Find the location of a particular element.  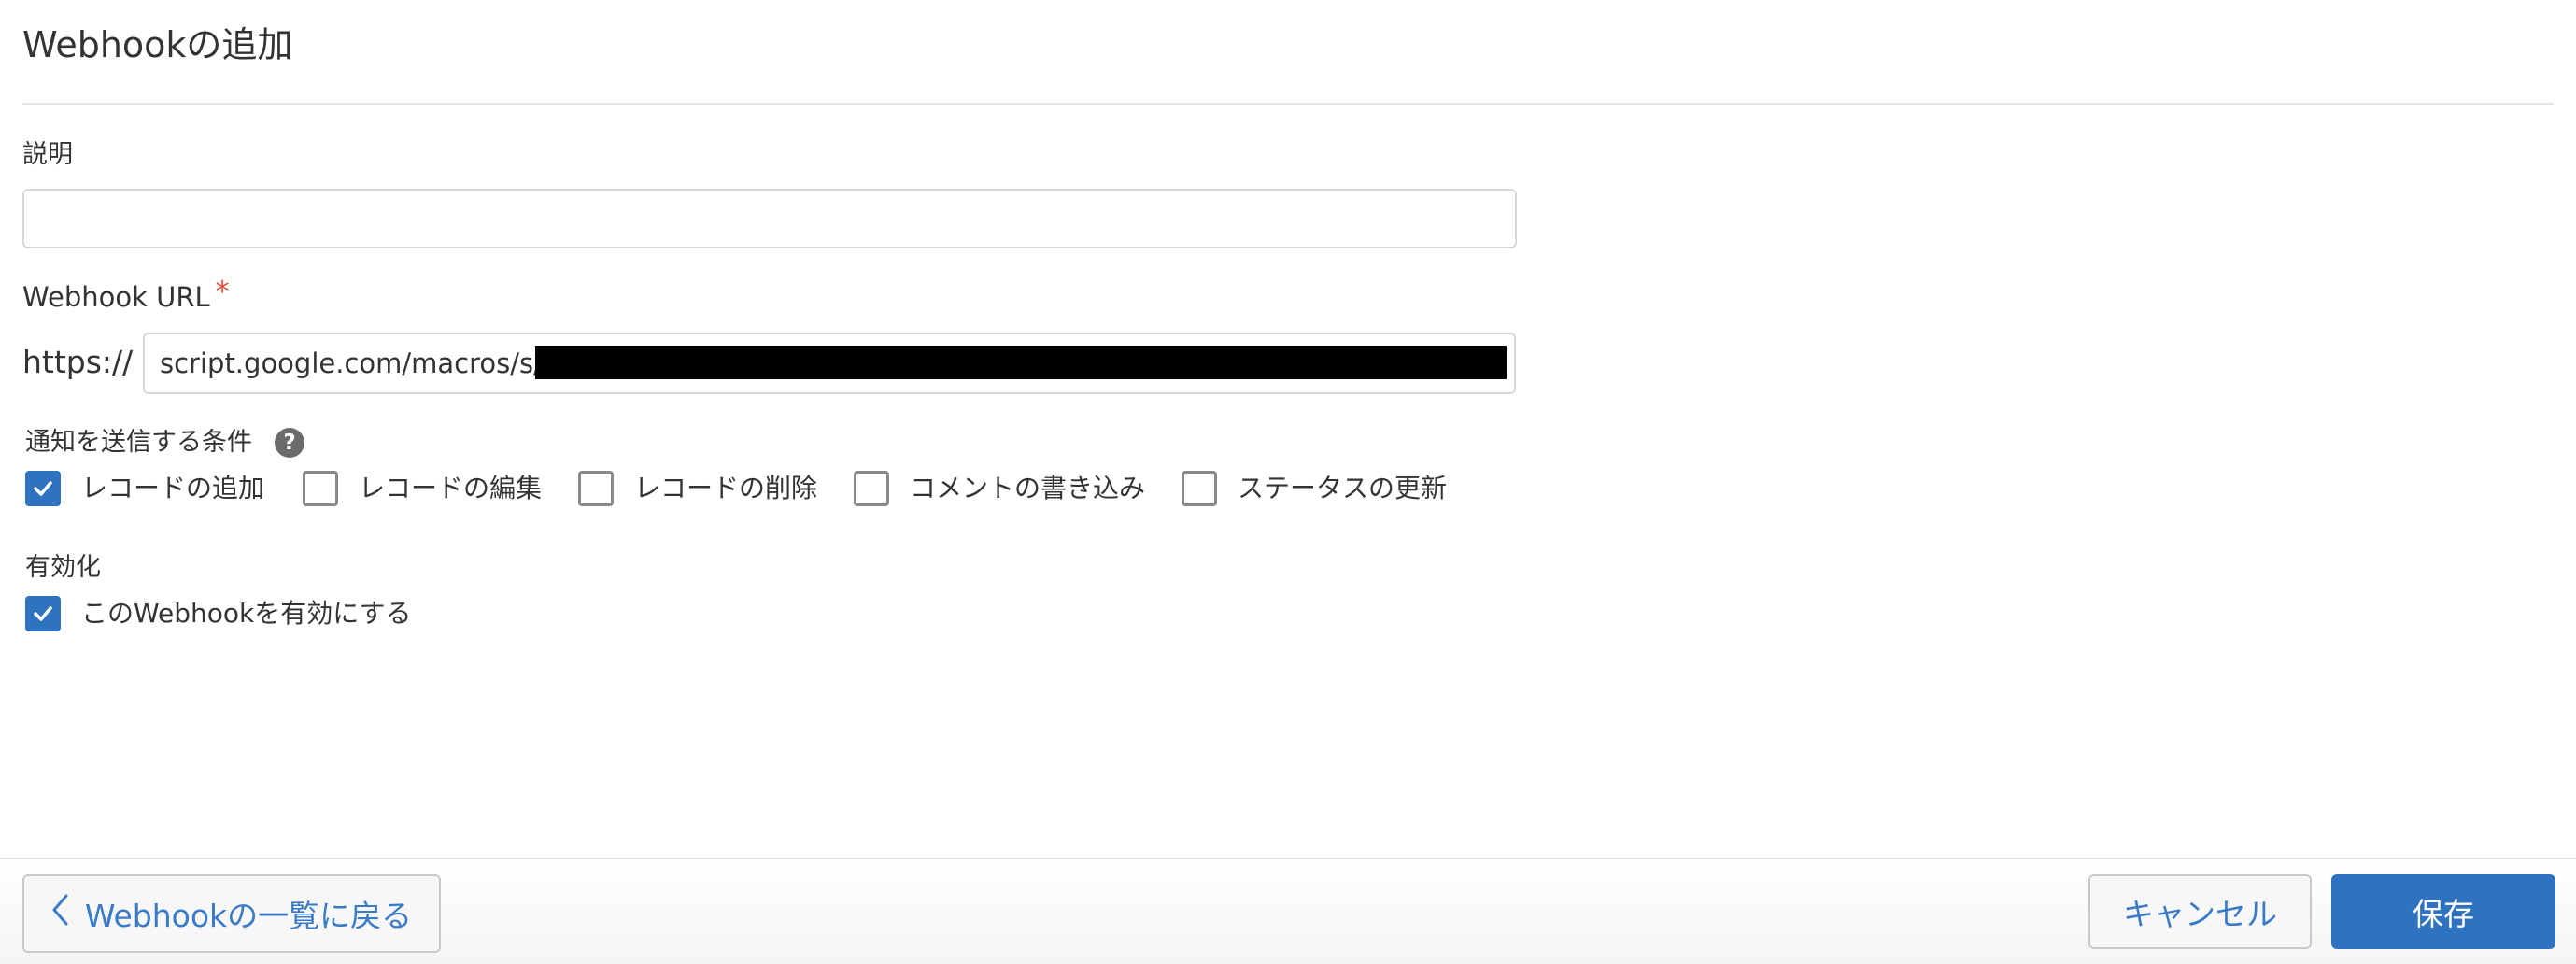

back-to-list-button: Webhookの一覧に戻る is located at coordinates (231, 913).